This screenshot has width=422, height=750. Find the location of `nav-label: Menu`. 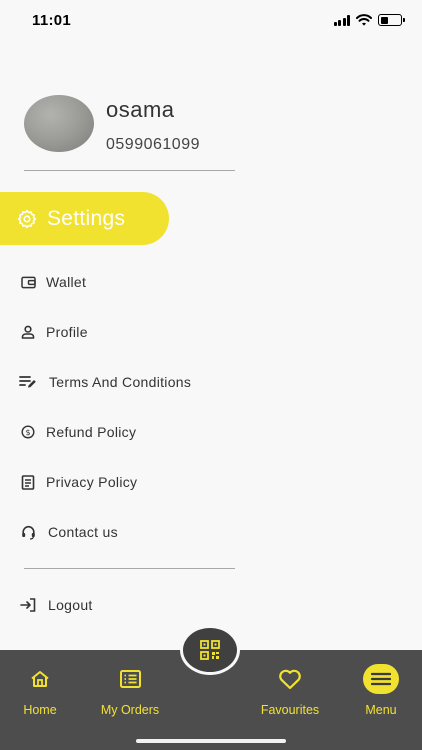

nav-label: Menu is located at coordinates (381, 710).